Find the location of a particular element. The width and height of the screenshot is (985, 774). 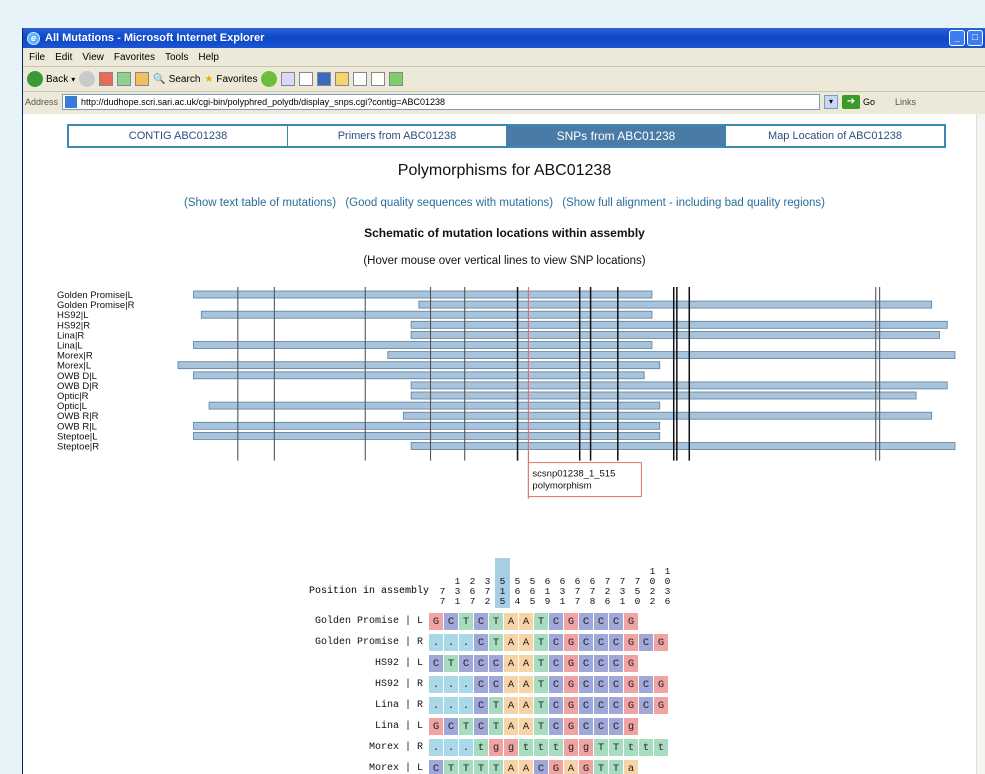

menu-file: File is located at coordinates (38, 57).